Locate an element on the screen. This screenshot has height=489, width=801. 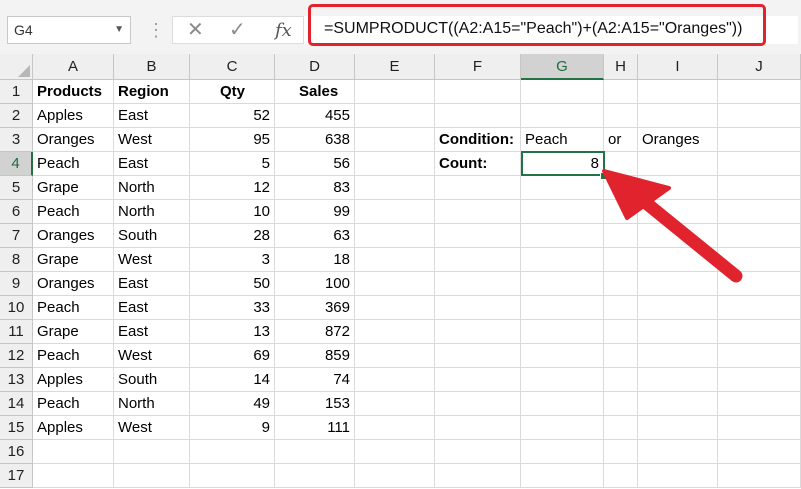
cell-i5 is located at coordinates (678, 188).